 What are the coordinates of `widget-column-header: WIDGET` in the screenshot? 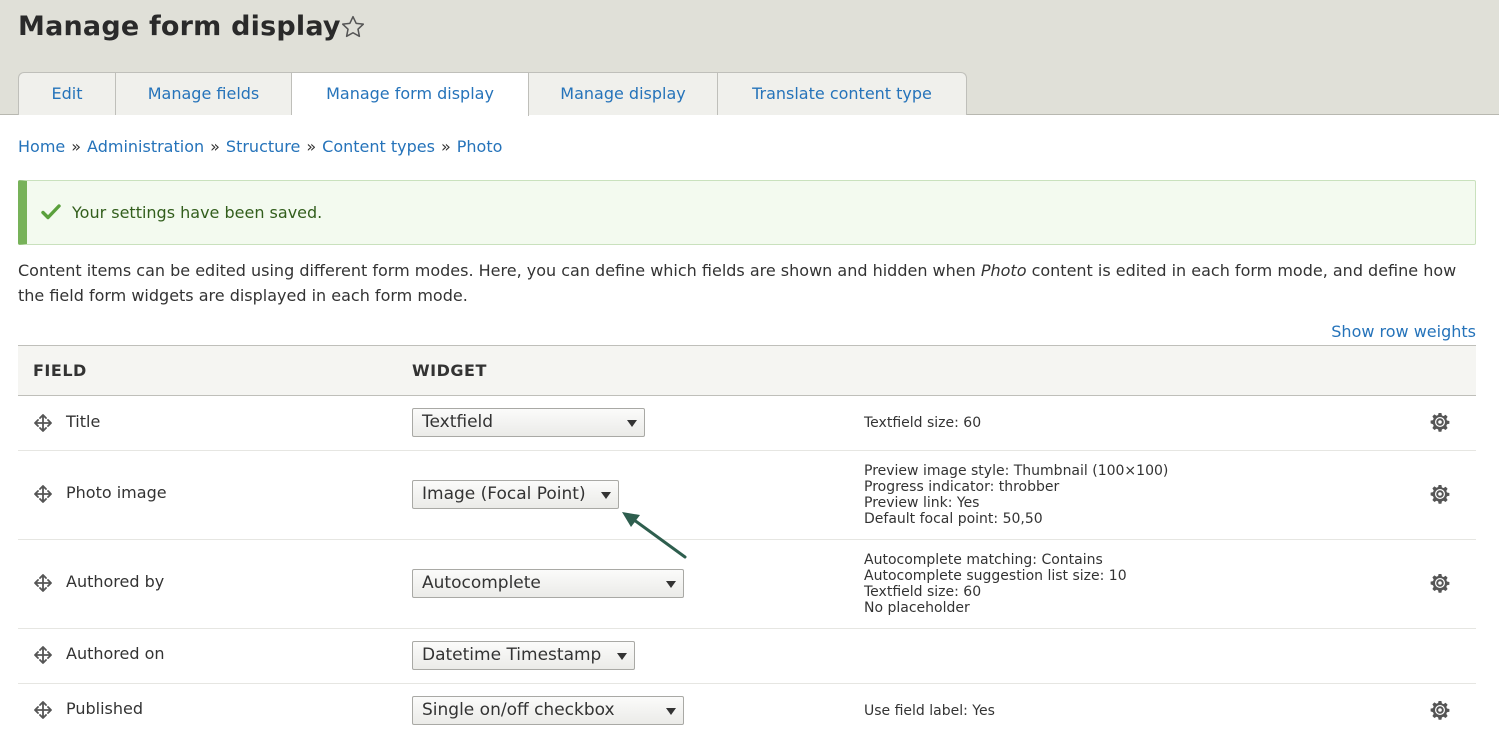 It's located at (449, 370).